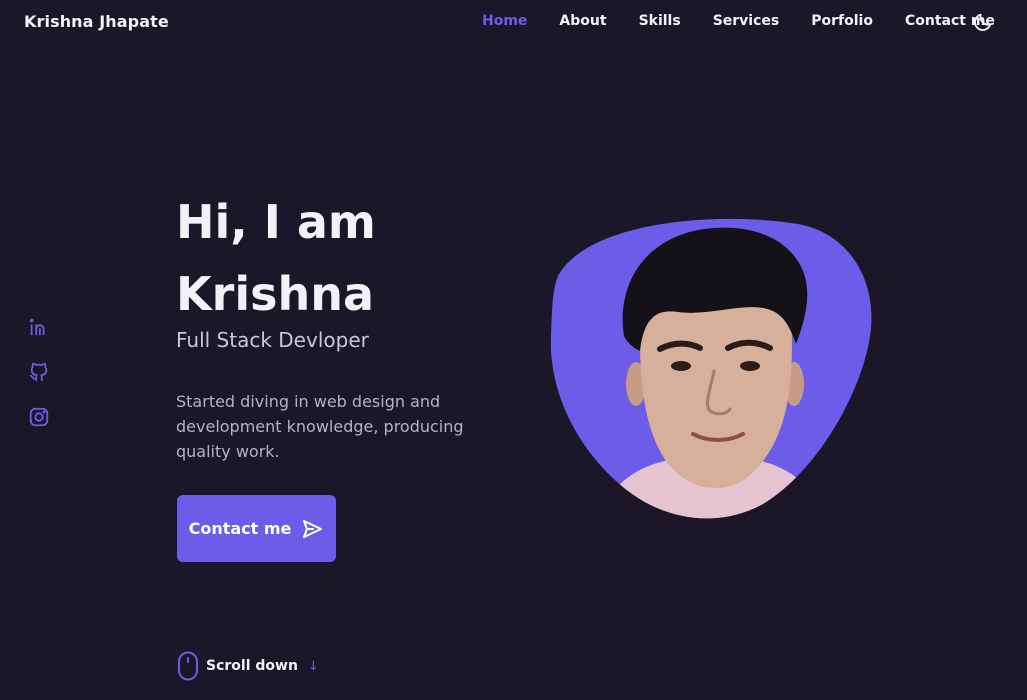 The width and height of the screenshot is (1027, 700). I want to click on nav-services: Services, so click(746, 21).